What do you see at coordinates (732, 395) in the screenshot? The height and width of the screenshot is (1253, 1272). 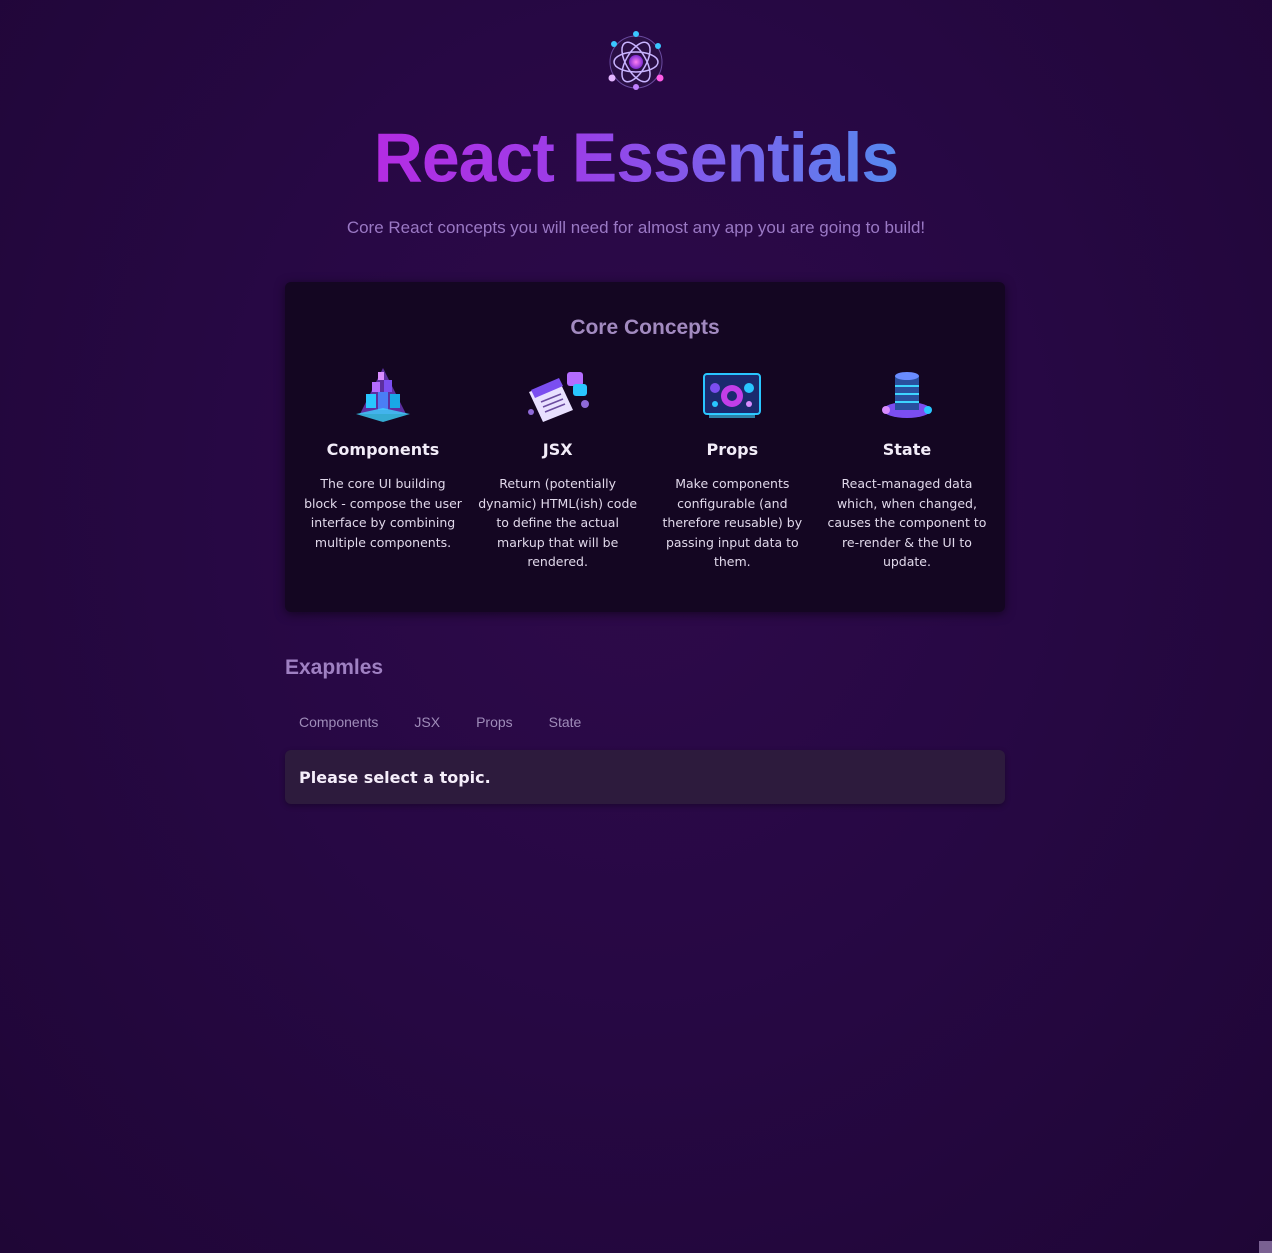 I see `props-icon` at bounding box center [732, 395].